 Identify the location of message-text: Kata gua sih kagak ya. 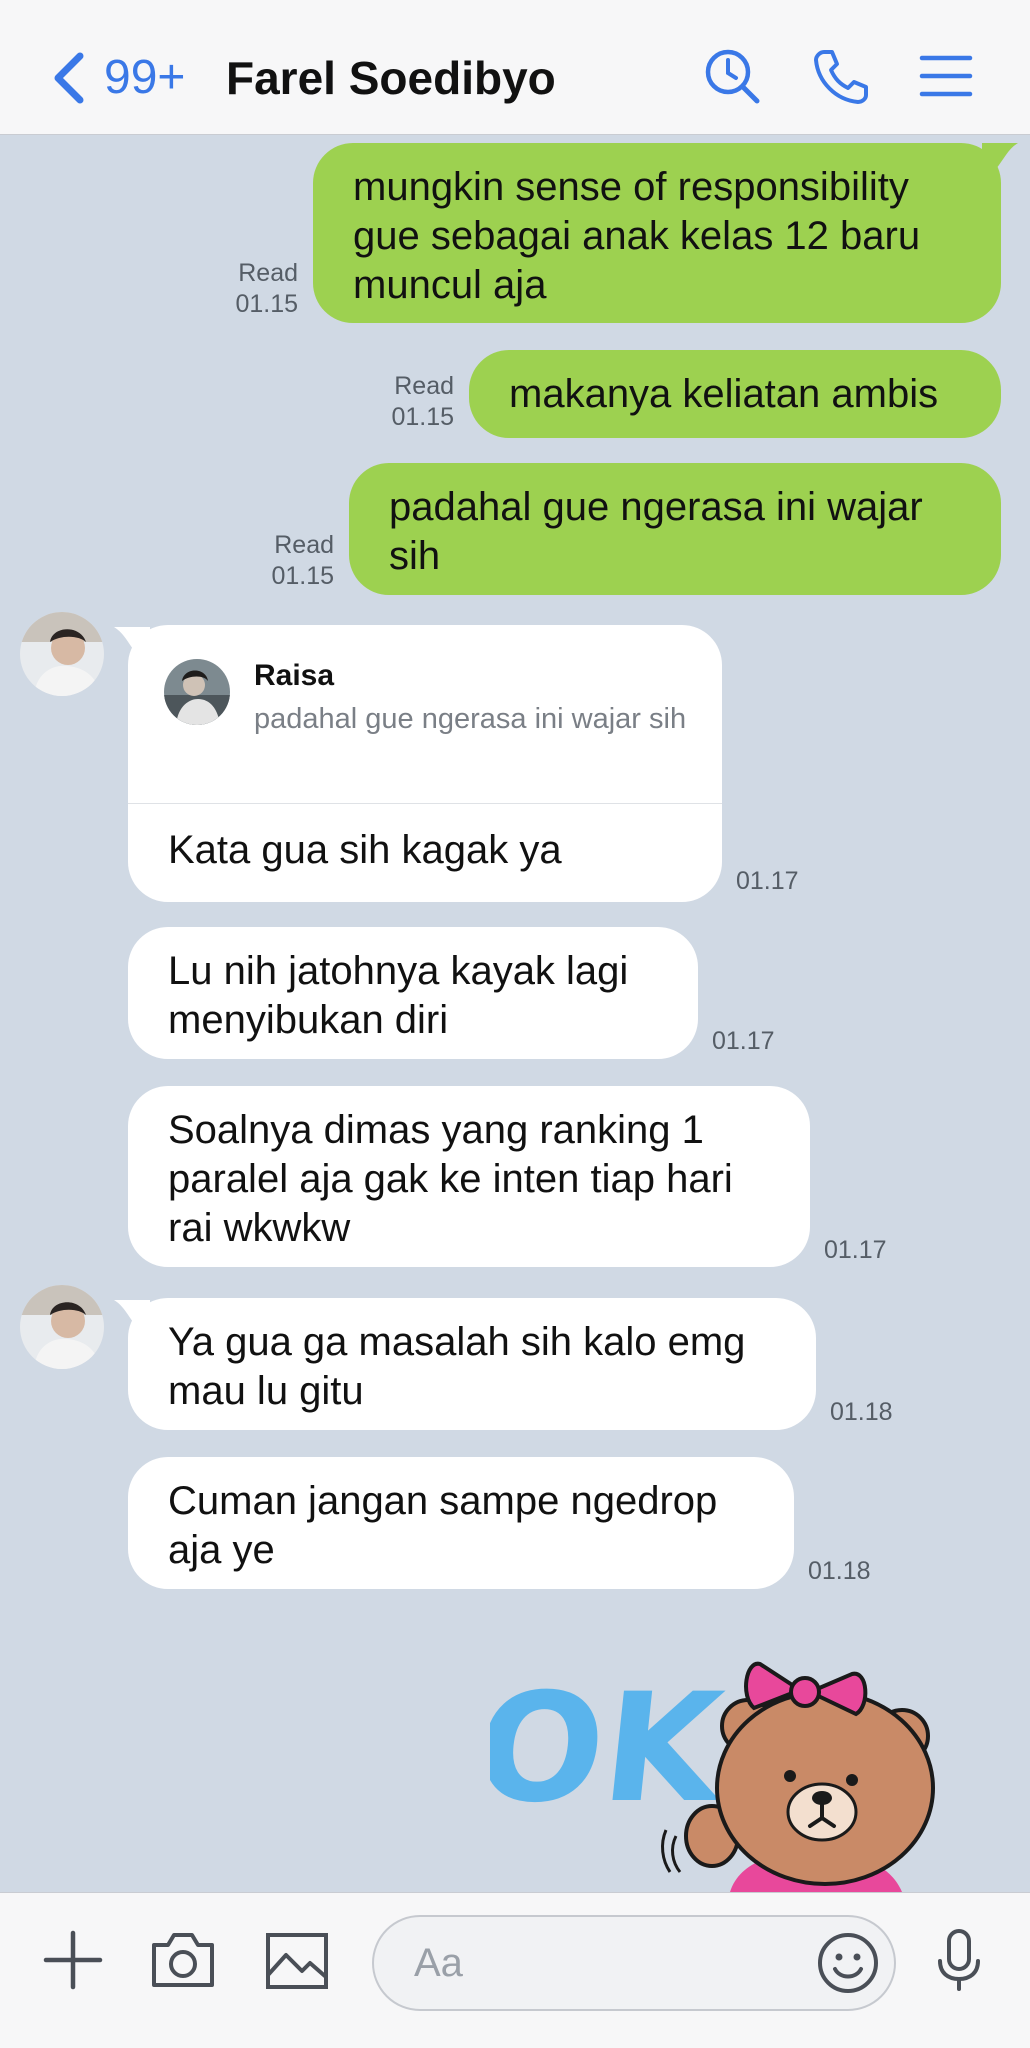
(365, 850).